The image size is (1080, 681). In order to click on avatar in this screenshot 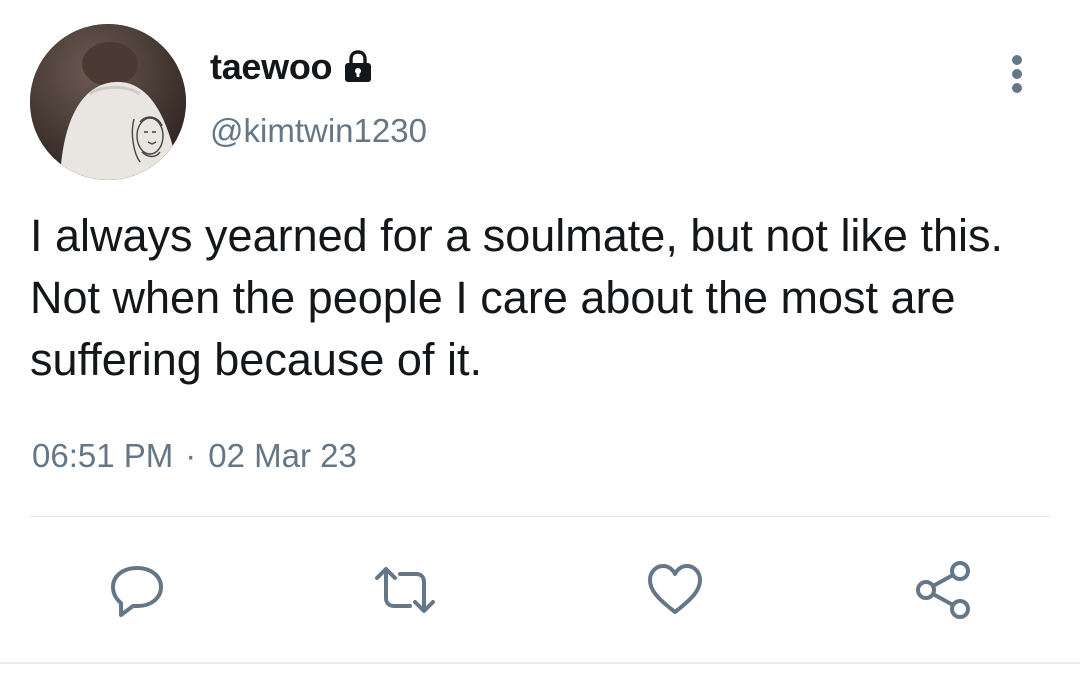, I will do `click(108, 102)`.